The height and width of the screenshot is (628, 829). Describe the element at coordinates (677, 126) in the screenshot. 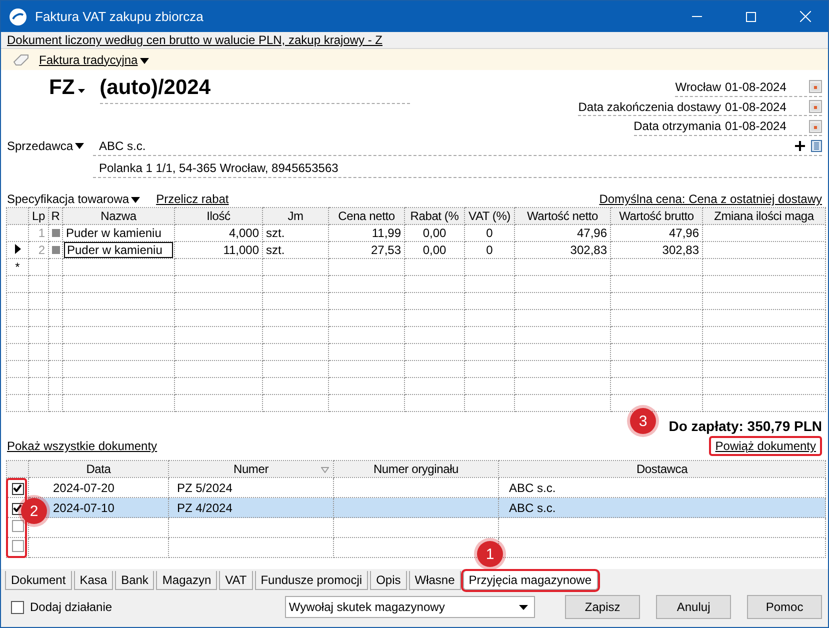

I see `date-label: Data otrzymania` at that location.